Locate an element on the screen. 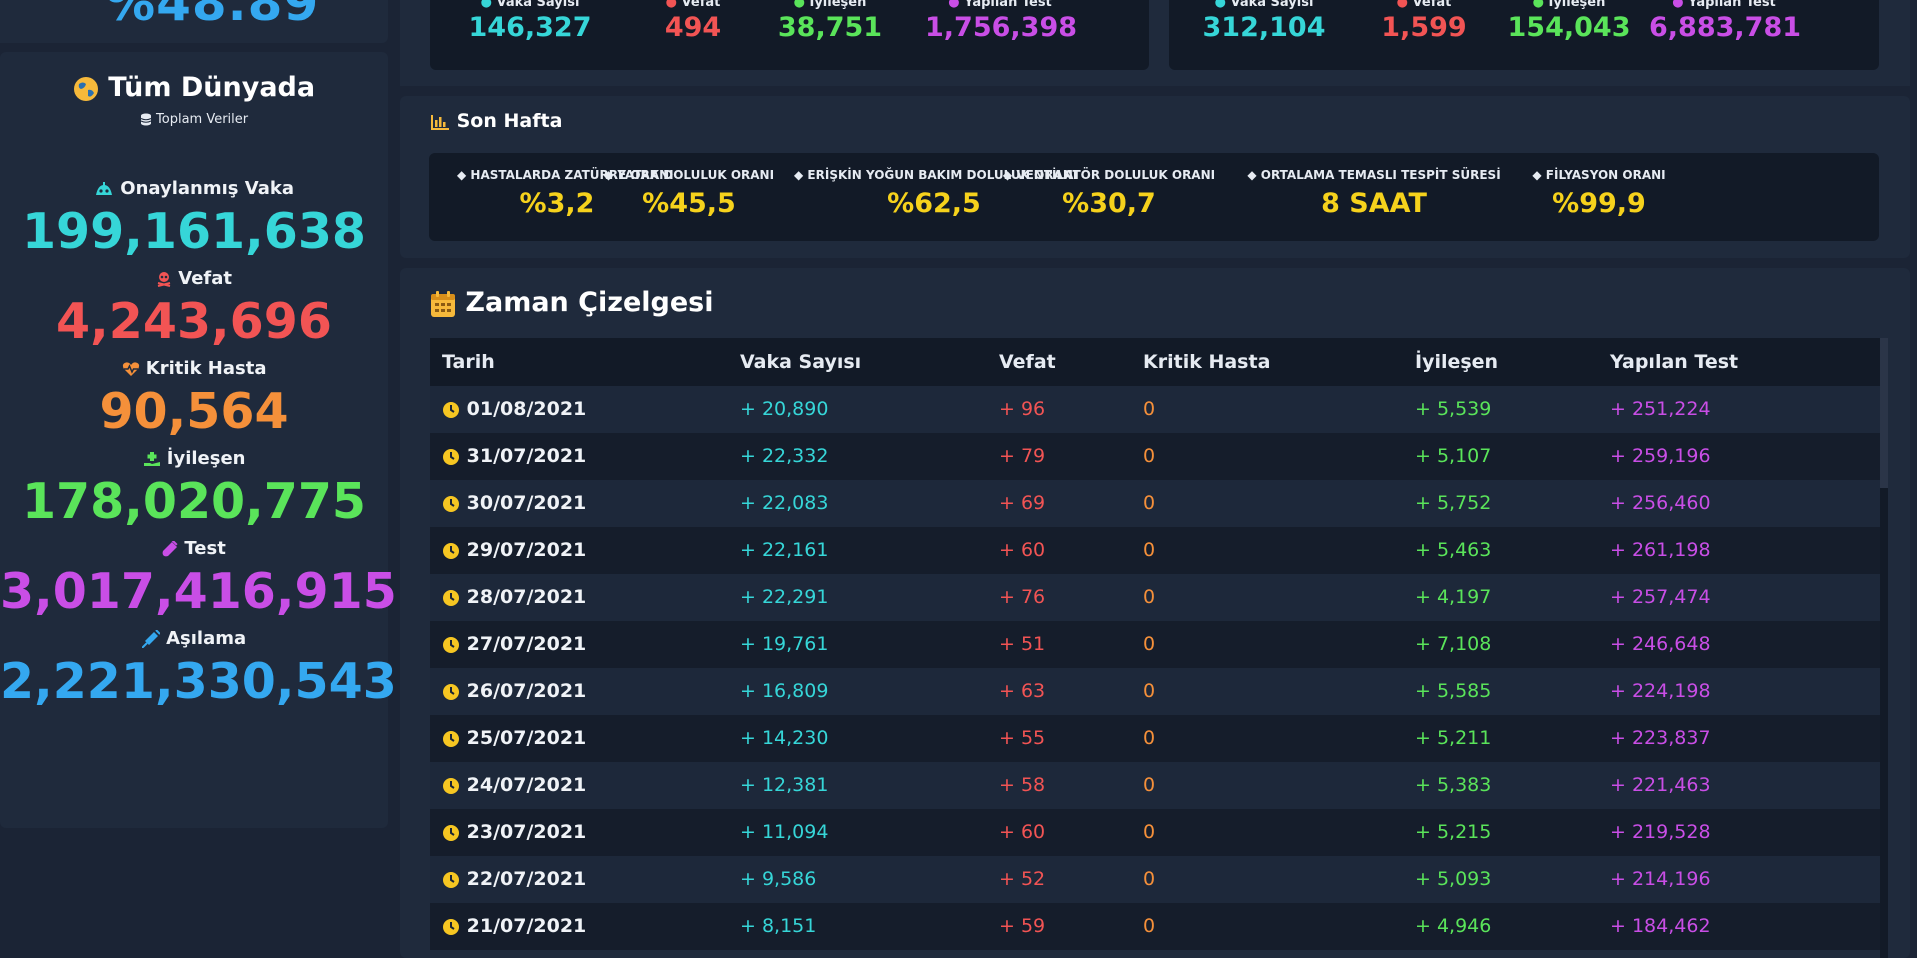 The width and height of the screenshot is (1917, 958). week-stat-label-text: YATAK DOLULUK ORANI is located at coordinates (696, 175).